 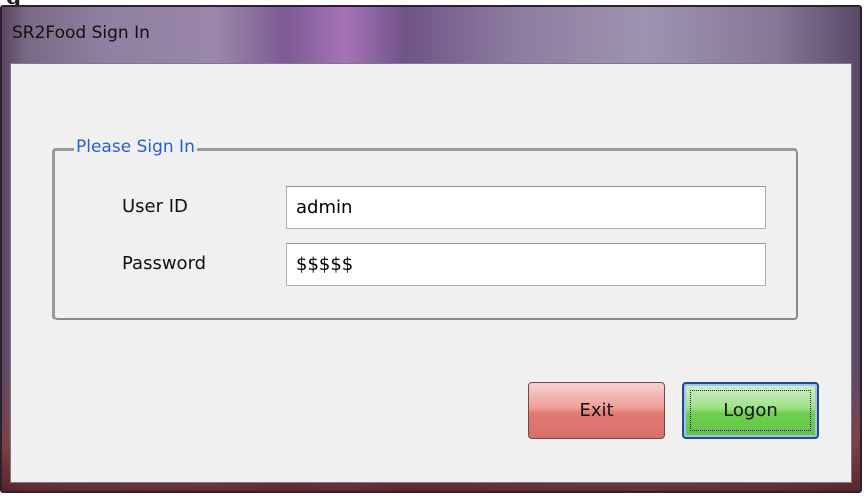 What do you see at coordinates (81, 33) in the screenshot?
I see `window-title: SR2Food Sign In` at bounding box center [81, 33].